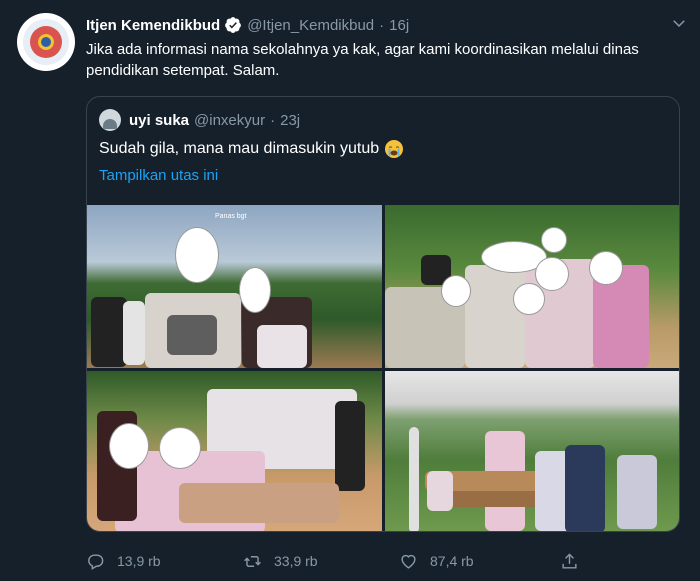  I want to click on share-icon, so click(569, 560).